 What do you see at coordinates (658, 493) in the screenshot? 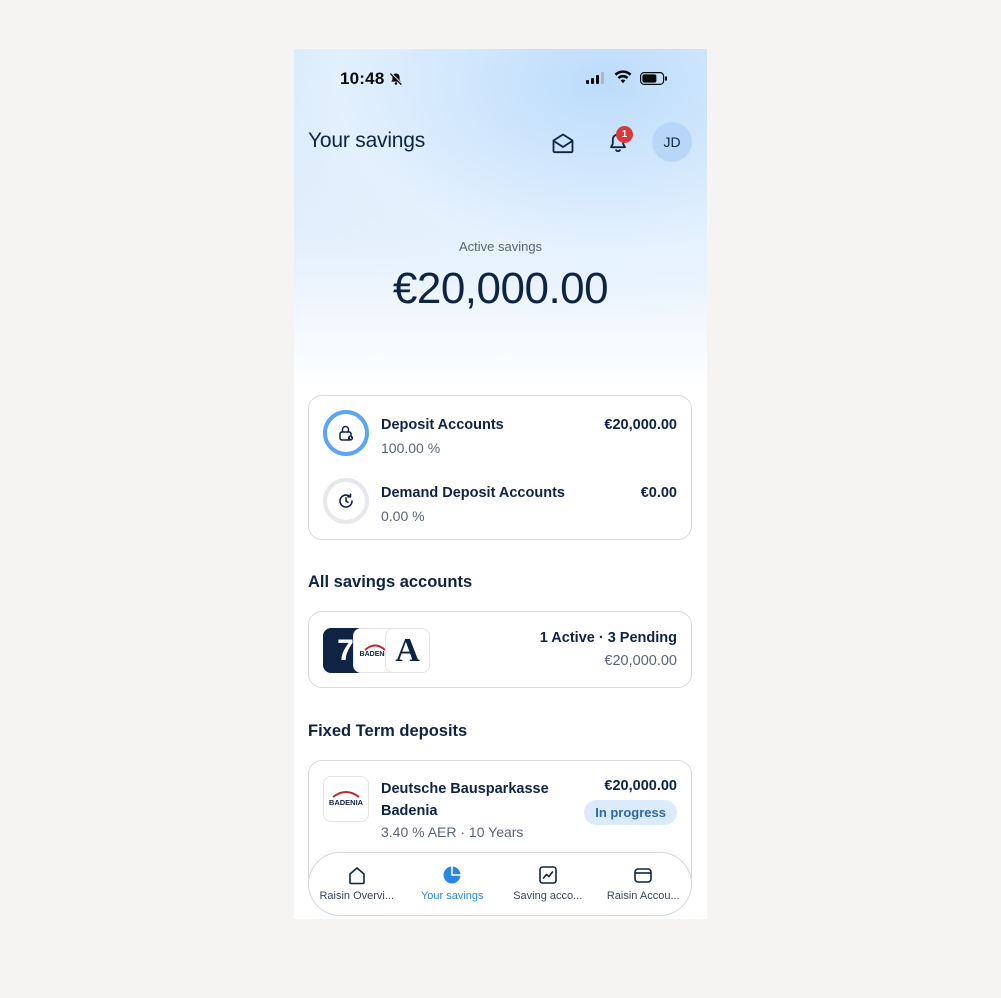
I see `account-type-amount: €0.00` at bounding box center [658, 493].